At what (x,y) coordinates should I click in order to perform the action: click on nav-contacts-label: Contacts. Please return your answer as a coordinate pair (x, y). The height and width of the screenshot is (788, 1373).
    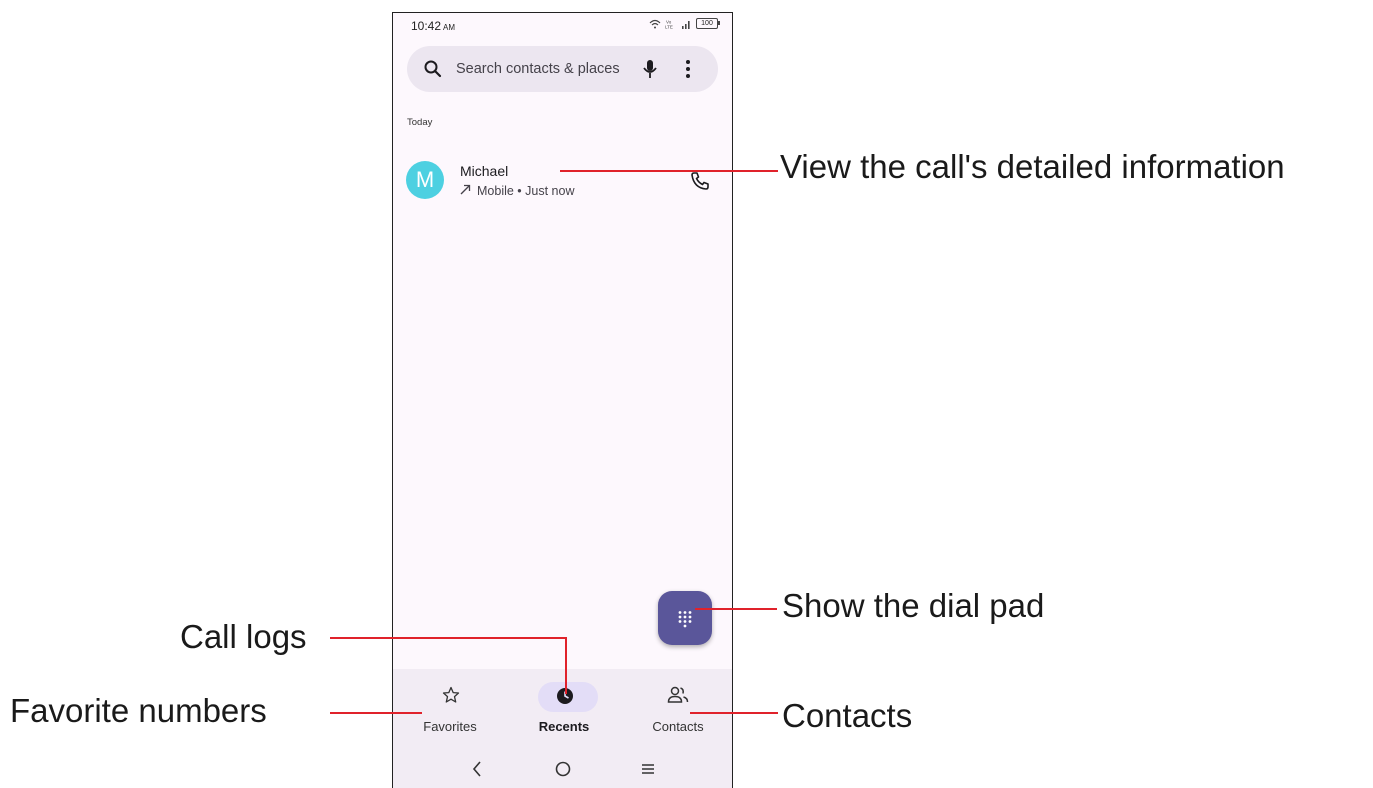
    Looking at the image, I should click on (678, 726).